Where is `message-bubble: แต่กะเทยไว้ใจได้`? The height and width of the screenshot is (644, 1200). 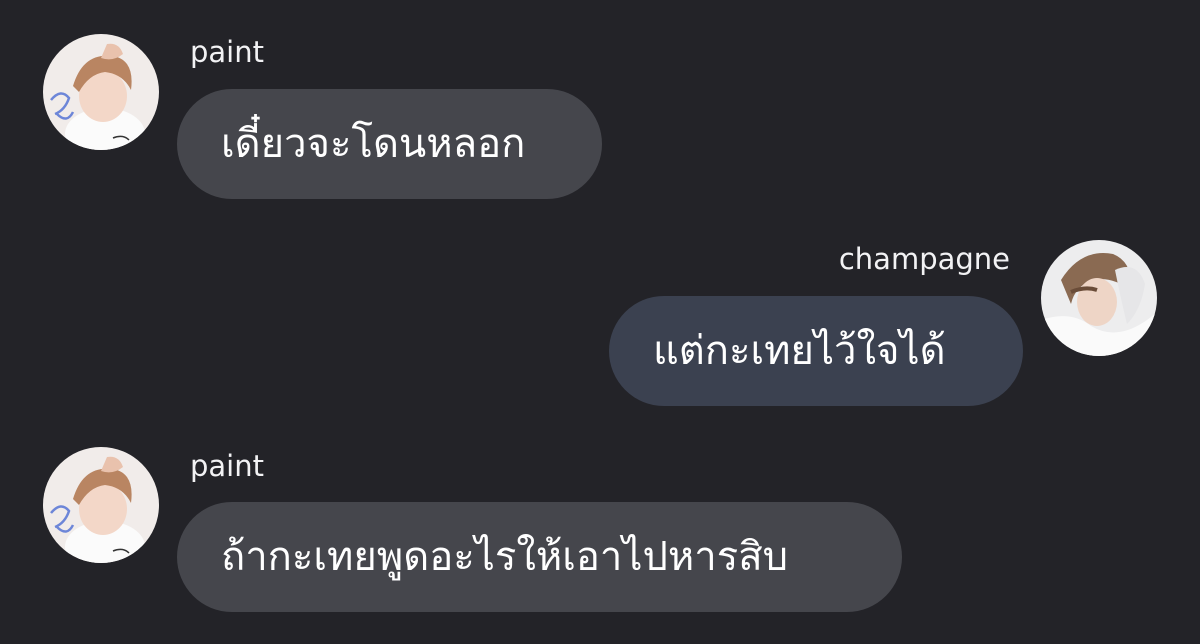
message-bubble: แต่กะเทยไว้ใจได้ is located at coordinates (816, 351).